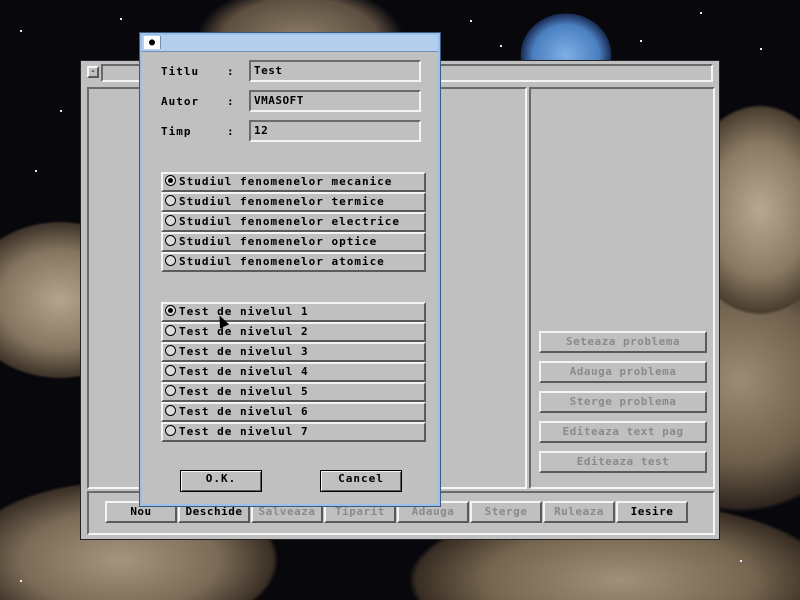  I want to click on exit-button: Iesire, so click(652, 512).